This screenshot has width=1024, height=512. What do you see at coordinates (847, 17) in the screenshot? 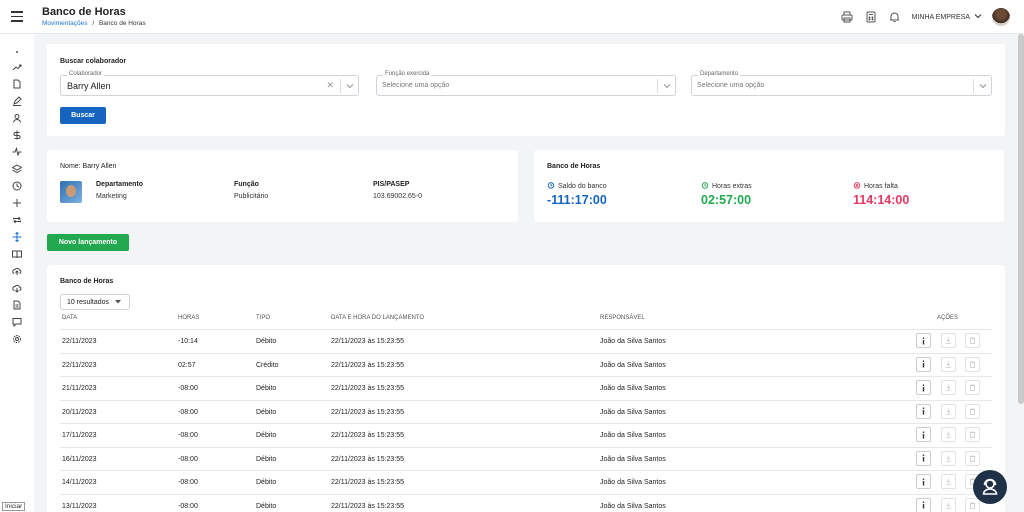
I see `printer-icon` at bounding box center [847, 17].